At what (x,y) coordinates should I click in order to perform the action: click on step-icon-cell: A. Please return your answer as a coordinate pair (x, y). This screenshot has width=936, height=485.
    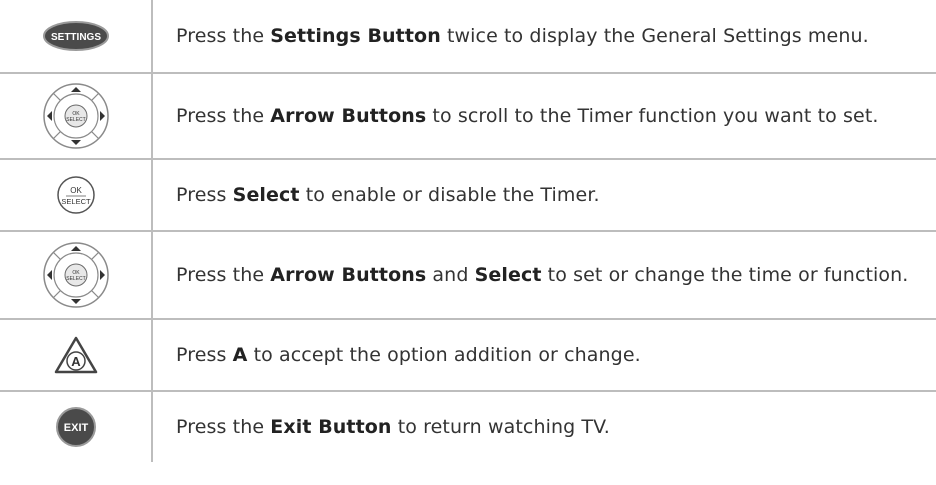
    Looking at the image, I should click on (76, 355).